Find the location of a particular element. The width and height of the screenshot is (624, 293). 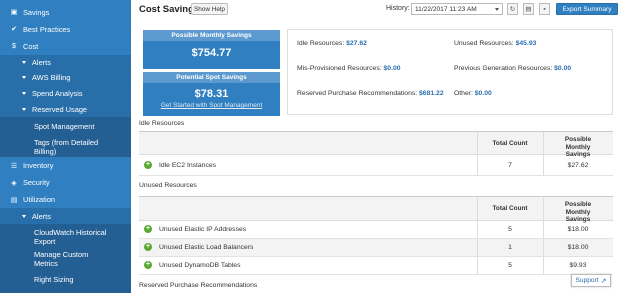

sidebar-item-tags: Tags (from Detailed Billing) is located at coordinates (65, 146).